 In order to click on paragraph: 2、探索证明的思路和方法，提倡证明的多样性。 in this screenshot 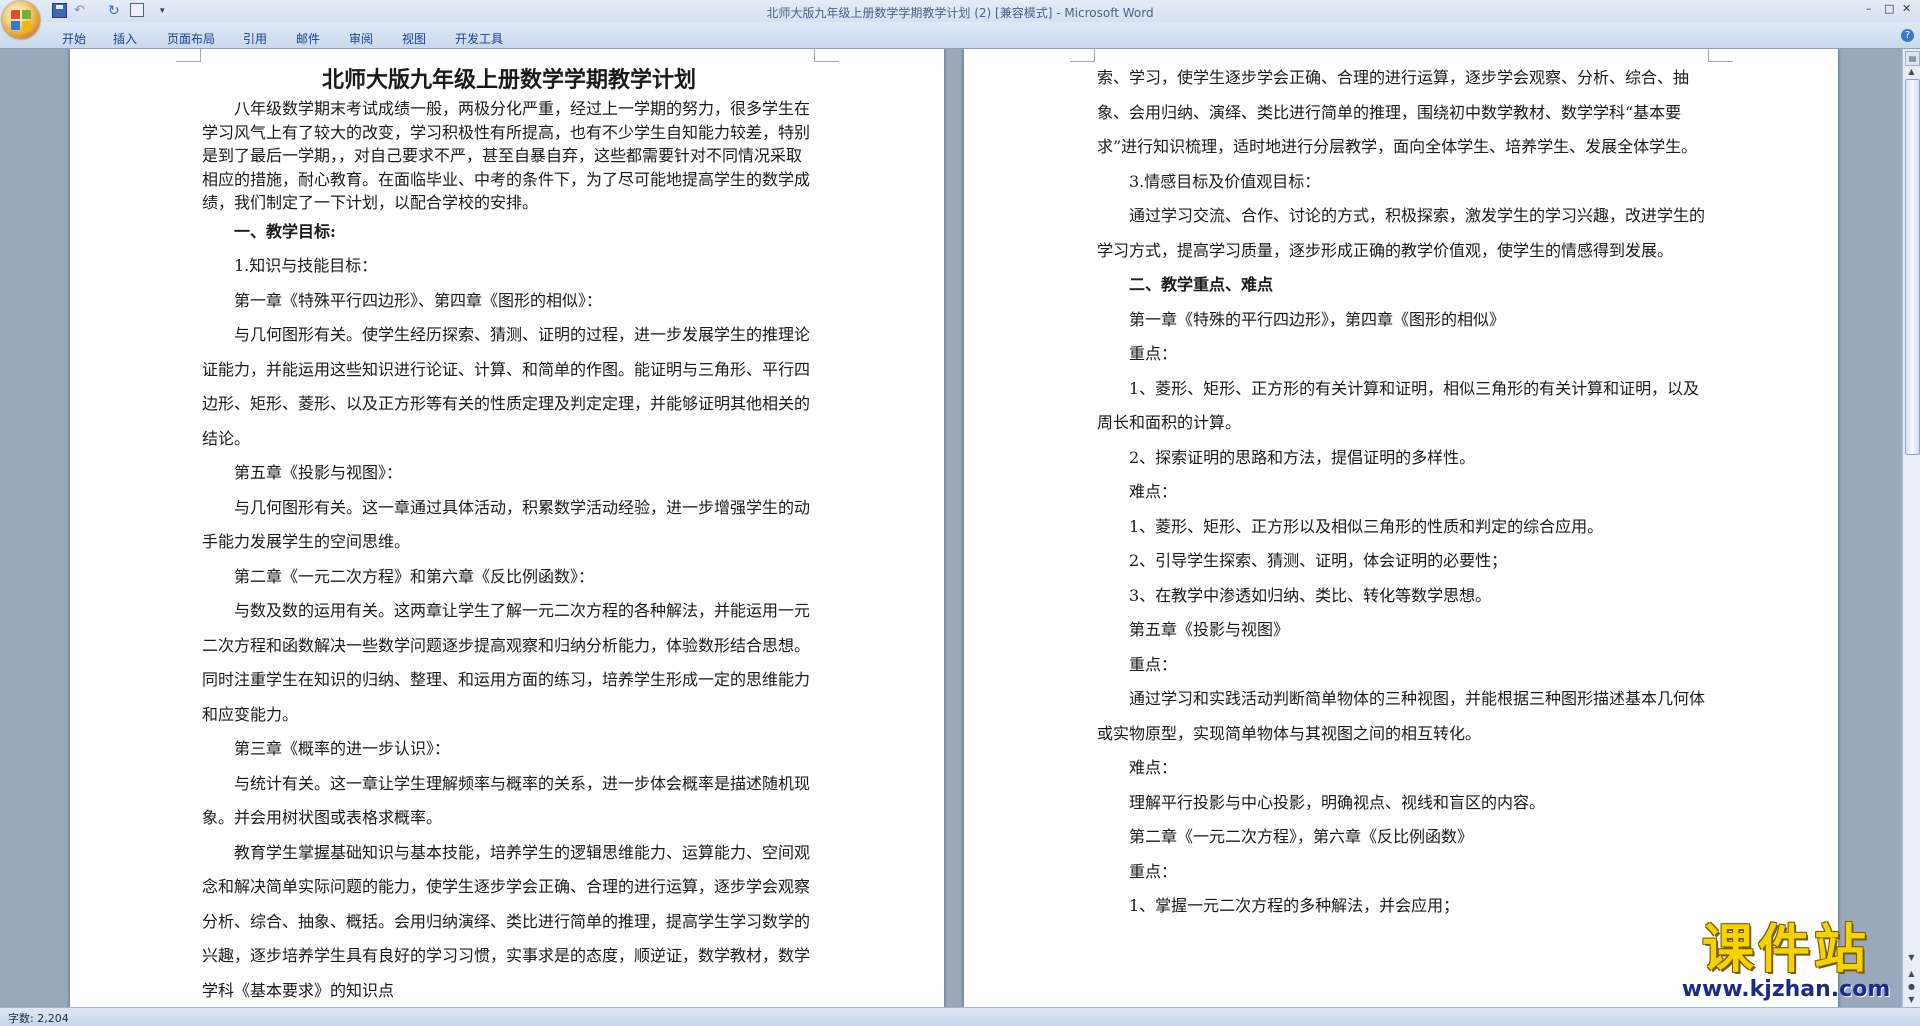, I will do `click(1302, 457)`.